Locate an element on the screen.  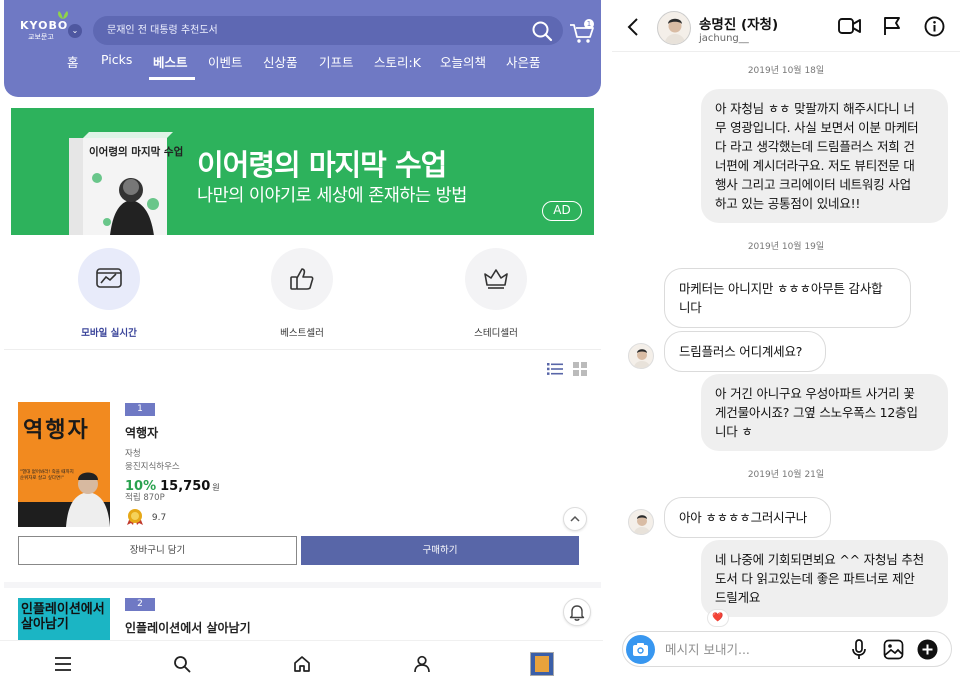
quick-menu-label: 모바일 실시간 is located at coordinates (109, 333).